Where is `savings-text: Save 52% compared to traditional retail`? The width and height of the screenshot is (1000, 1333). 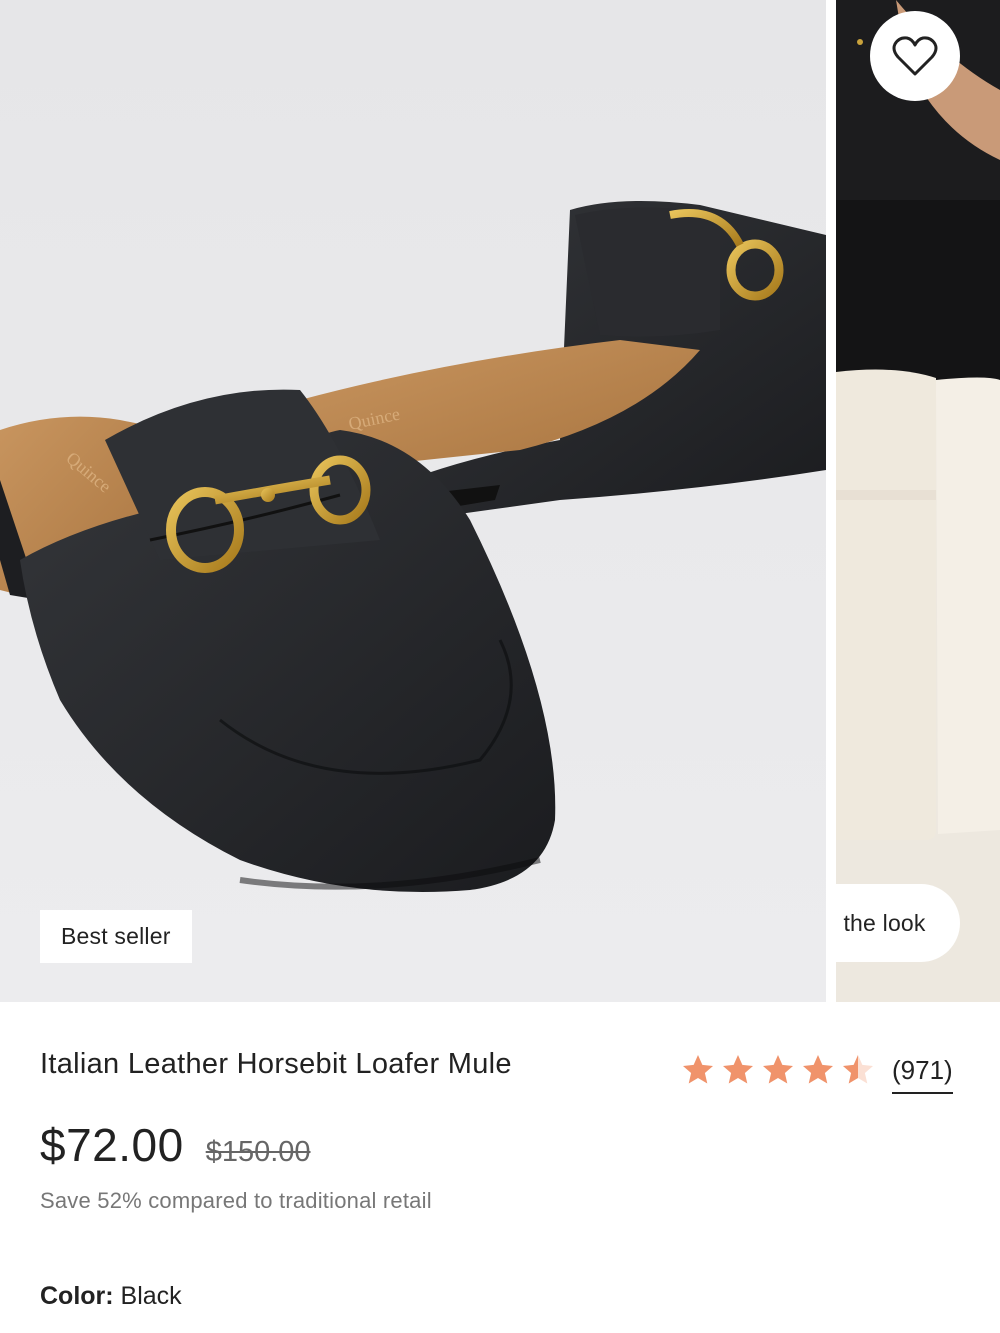
savings-text: Save 52% compared to traditional retail is located at coordinates (236, 1200).